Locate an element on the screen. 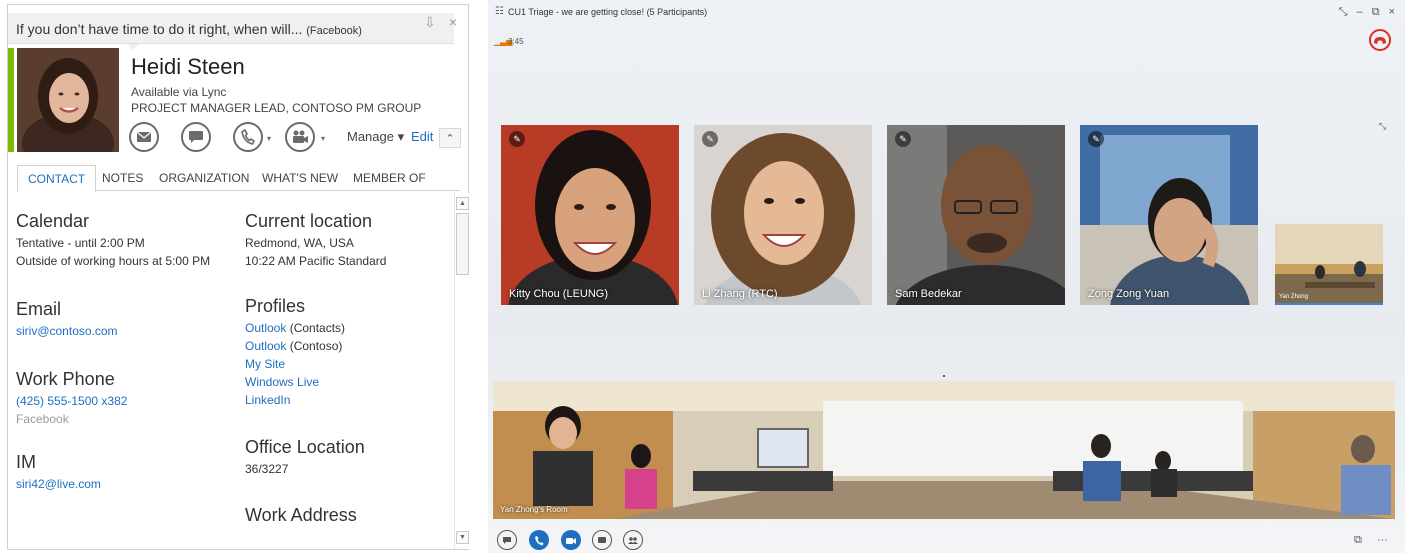 The image size is (1405, 553). tab-organization: ORGANIZATION is located at coordinates (204, 178).